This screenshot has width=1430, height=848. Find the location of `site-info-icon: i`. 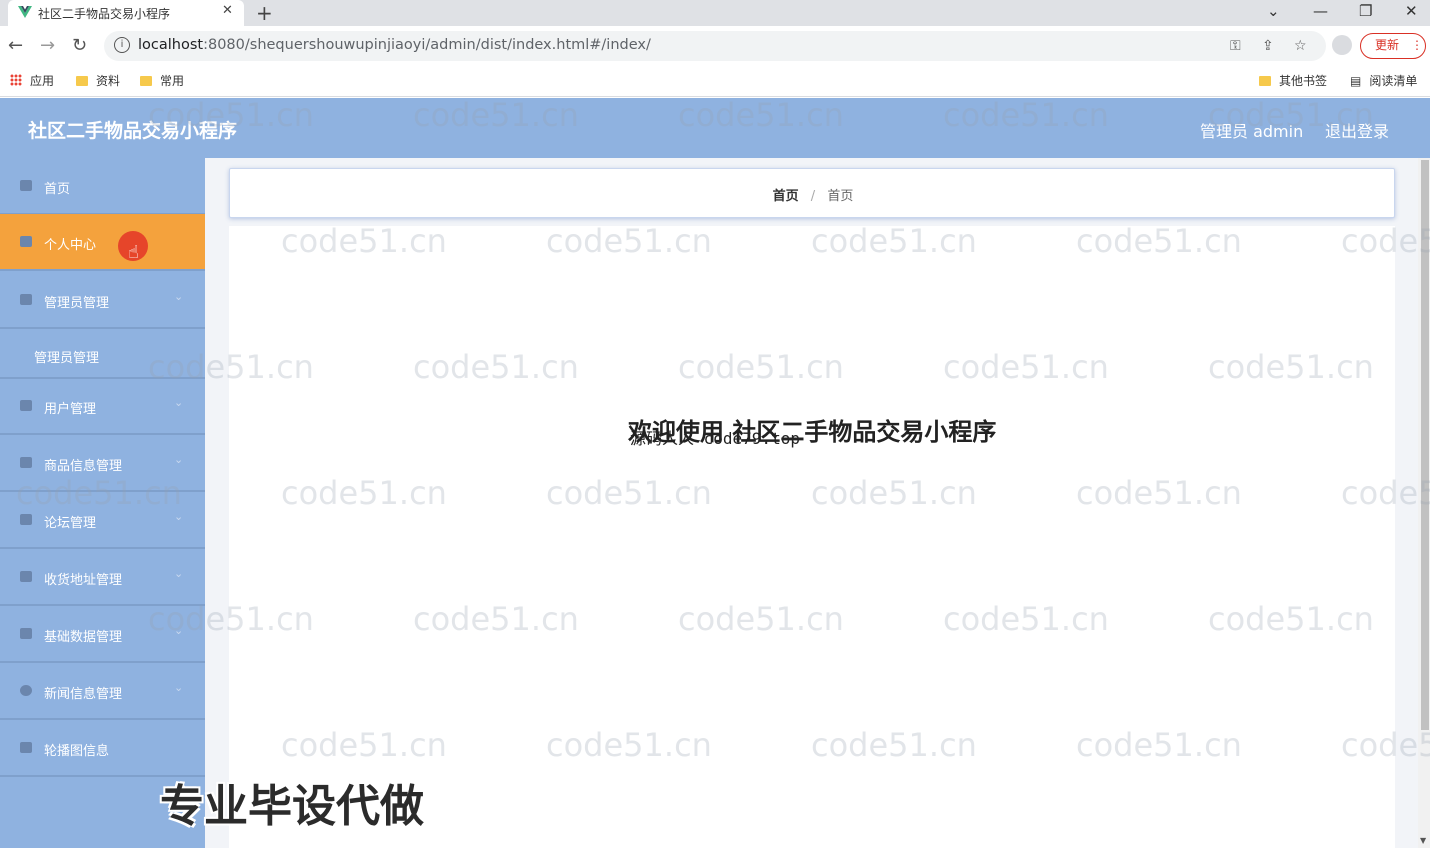

site-info-icon: i is located at coordinates (122, 45).